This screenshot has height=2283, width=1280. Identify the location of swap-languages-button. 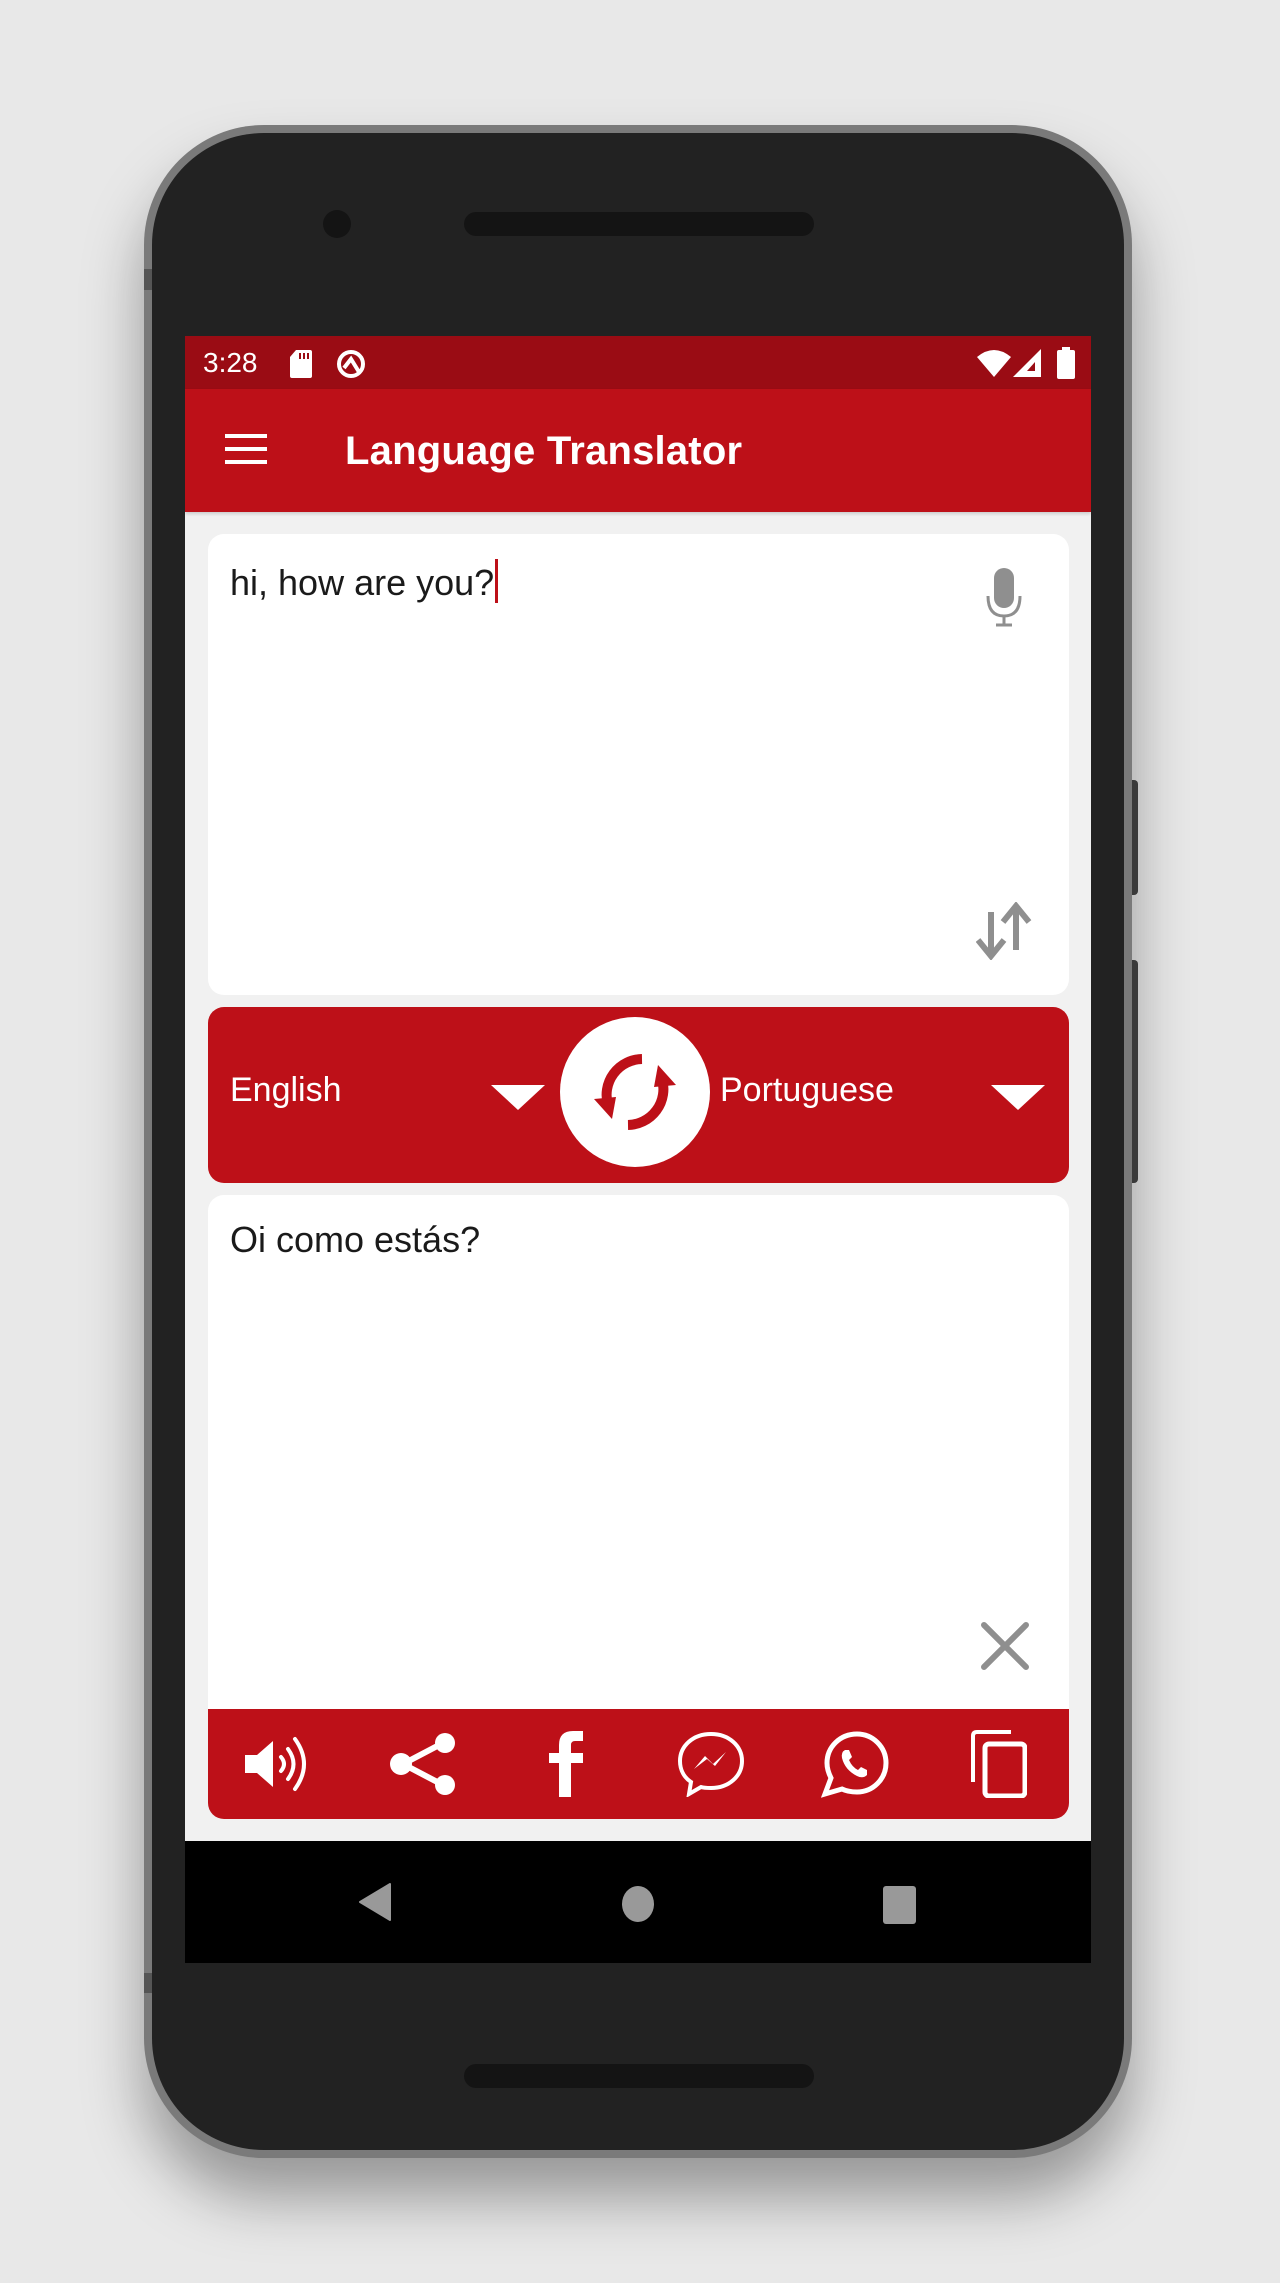
(635, 1092).